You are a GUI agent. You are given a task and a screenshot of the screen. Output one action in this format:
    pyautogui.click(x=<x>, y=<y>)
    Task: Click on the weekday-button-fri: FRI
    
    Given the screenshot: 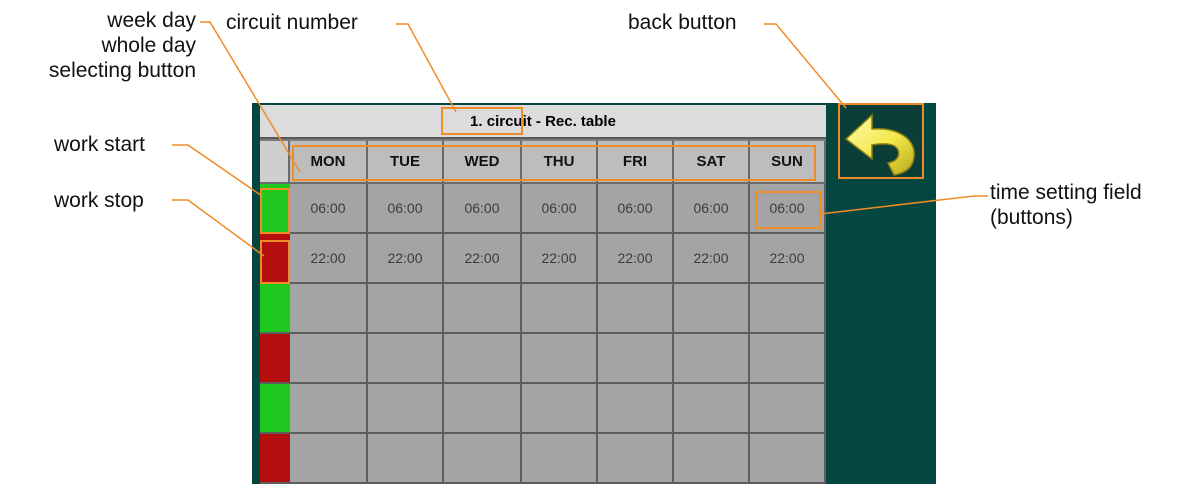 What is the action you would take?
    pyautogui.click(x=636, y=162)
    